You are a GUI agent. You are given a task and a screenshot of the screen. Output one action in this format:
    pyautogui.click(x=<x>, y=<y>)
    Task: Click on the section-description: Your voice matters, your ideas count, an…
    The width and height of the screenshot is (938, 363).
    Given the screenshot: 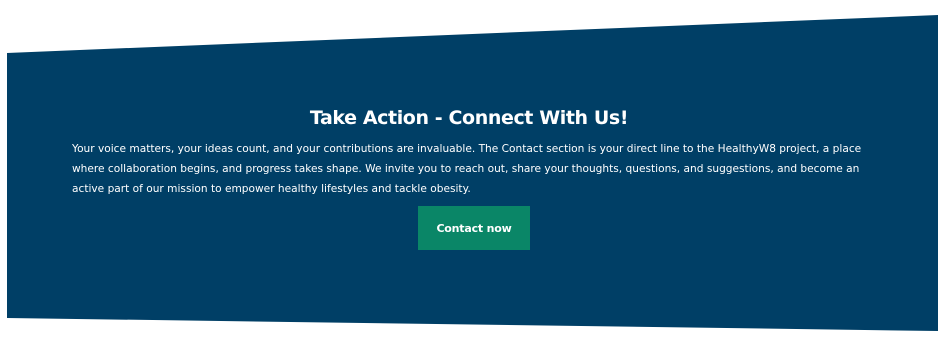 What is the action you would take?
    pyautogui.click(x=467, y=169)
    